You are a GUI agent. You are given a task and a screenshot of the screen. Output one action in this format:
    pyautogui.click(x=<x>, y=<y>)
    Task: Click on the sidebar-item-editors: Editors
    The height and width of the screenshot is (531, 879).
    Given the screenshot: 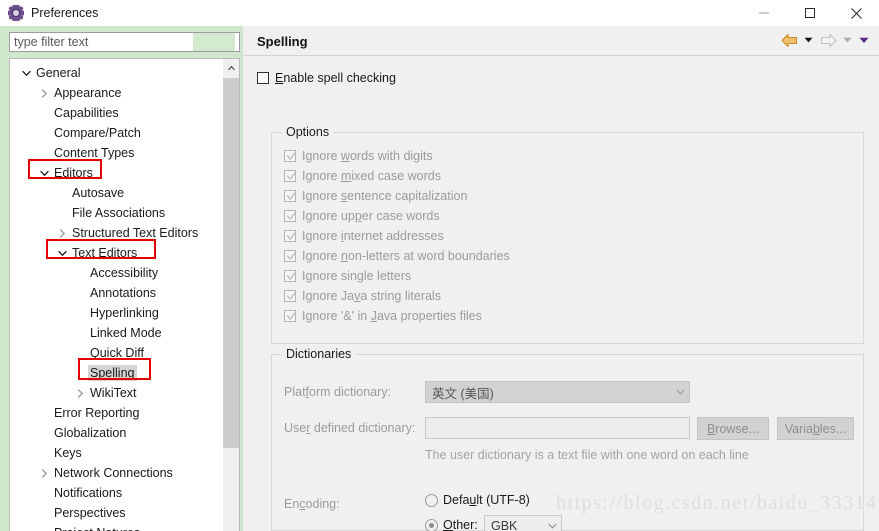 What is the action you would take?
    pyautogui.click(x=116, y=173)
    